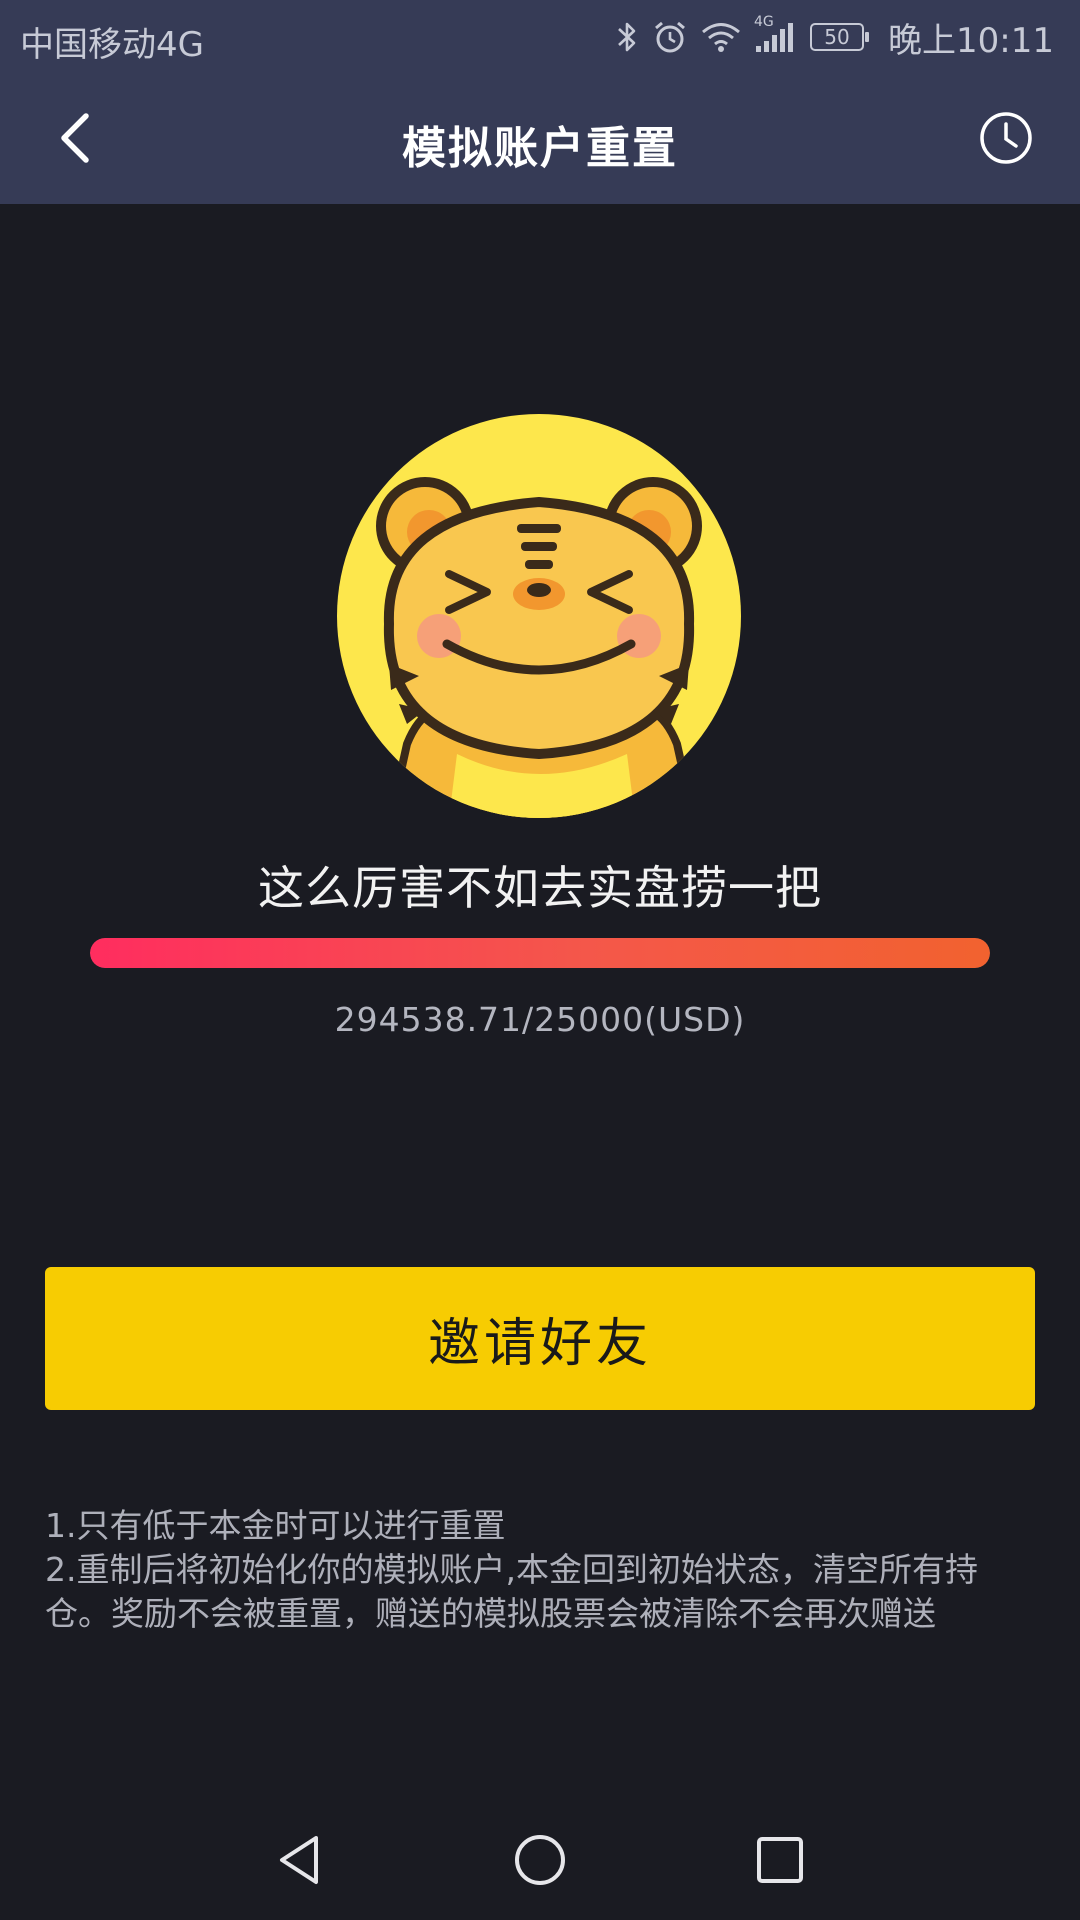 The image size is (1080, 1920). What do you see at coordinates (627, 37) in the screenshot?
I see `bluetooth-icon` at bounding box center [627, 37].